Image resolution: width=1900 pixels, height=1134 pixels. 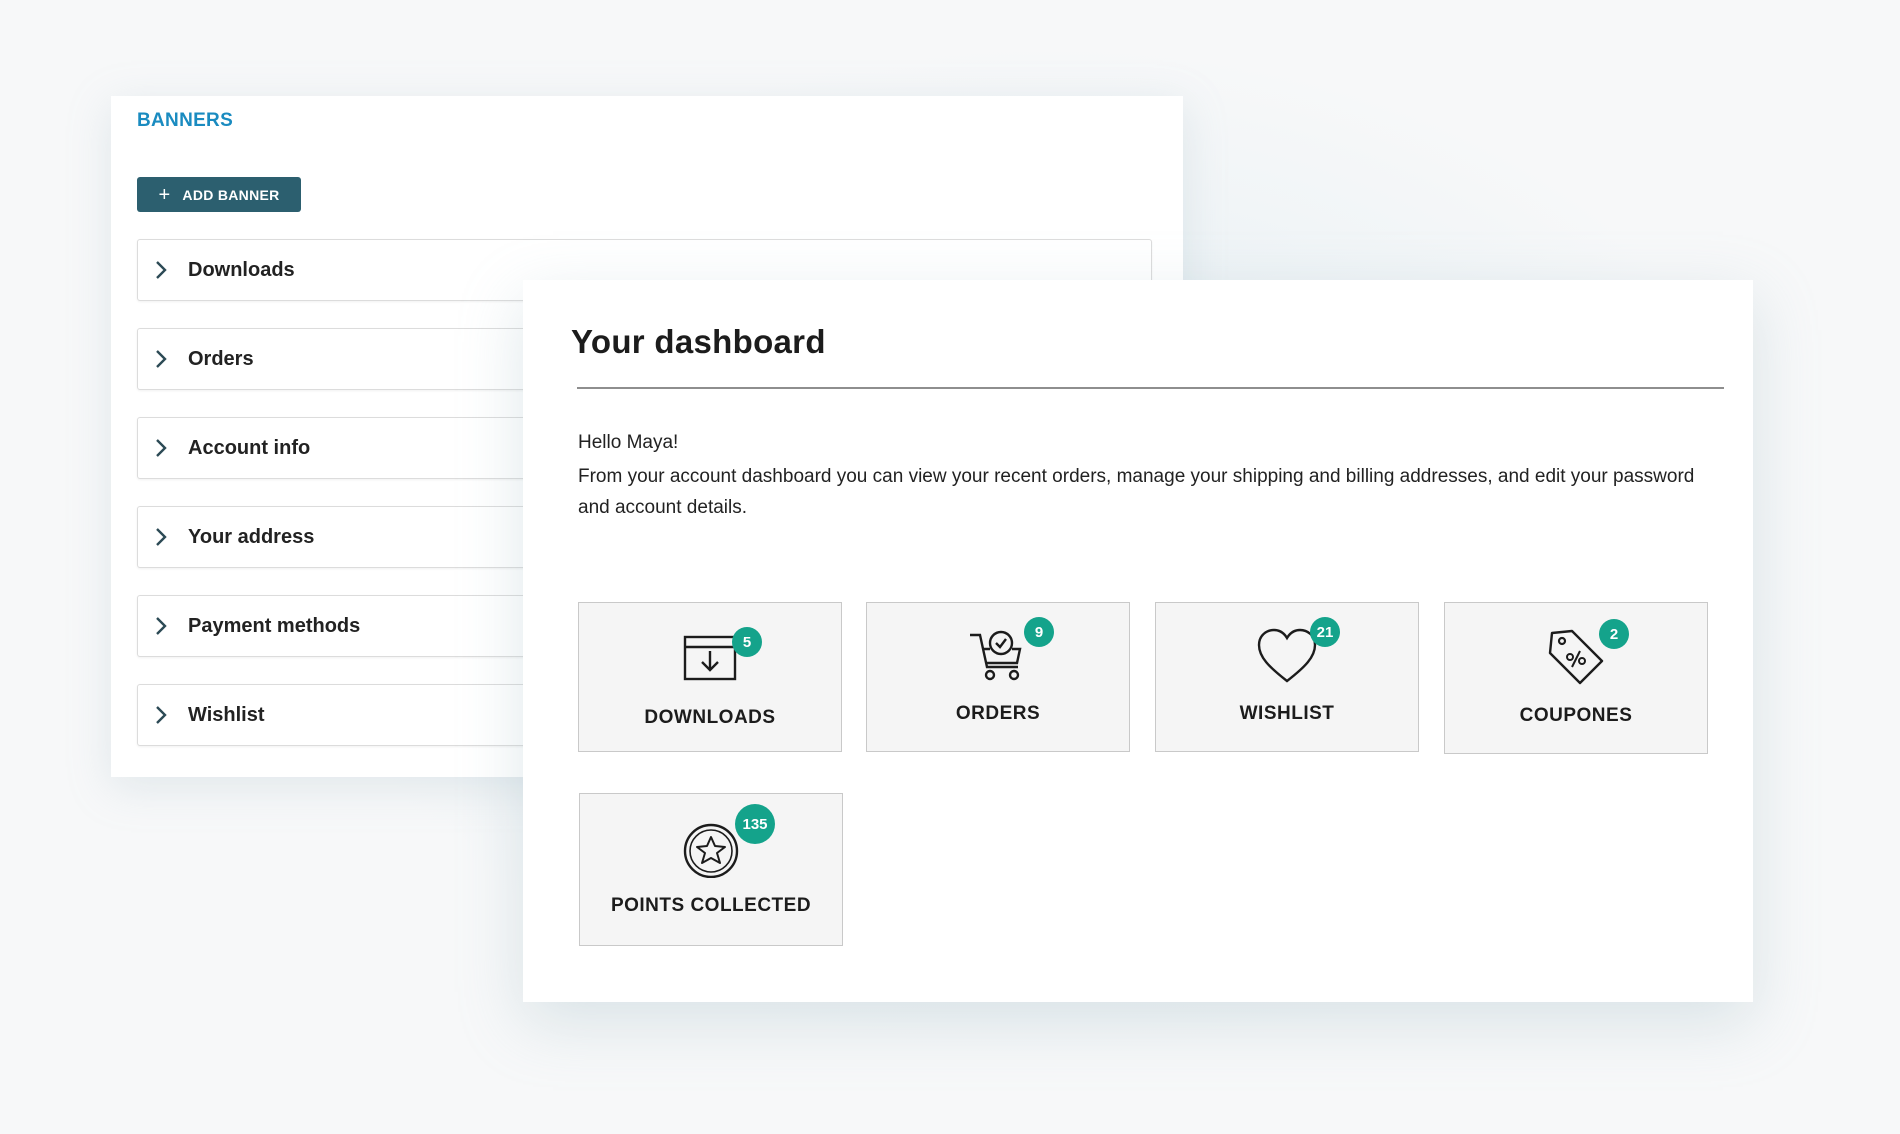 I want to click on accordion-label: Account info, so click(x=249, y=447).